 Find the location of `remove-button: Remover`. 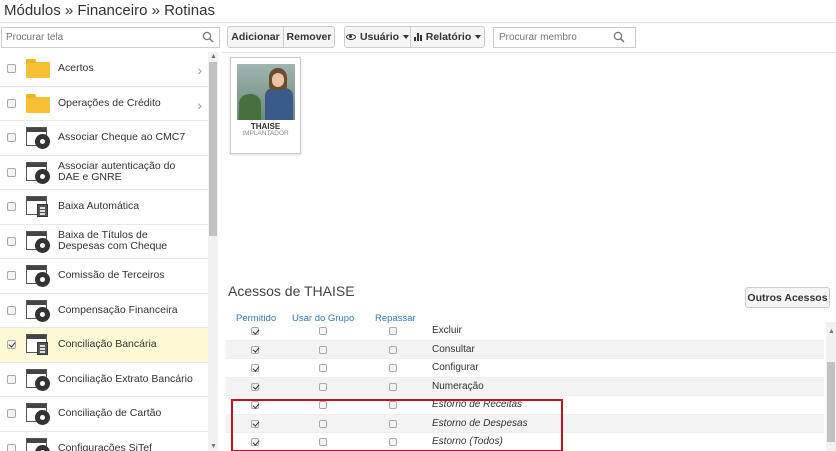

remove-button: Remover is located at coordinates (309, 37).